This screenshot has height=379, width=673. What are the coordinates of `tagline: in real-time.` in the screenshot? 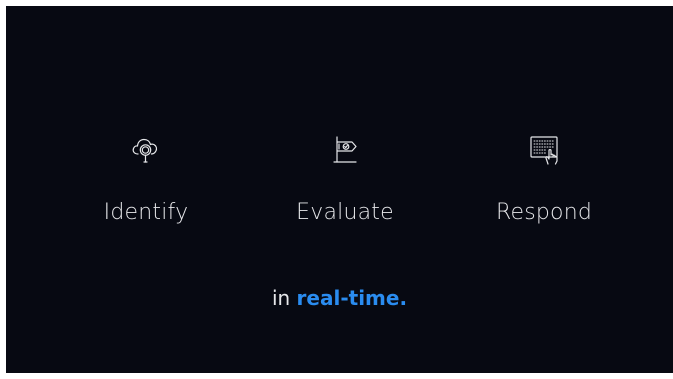 It's located at (339, 298).